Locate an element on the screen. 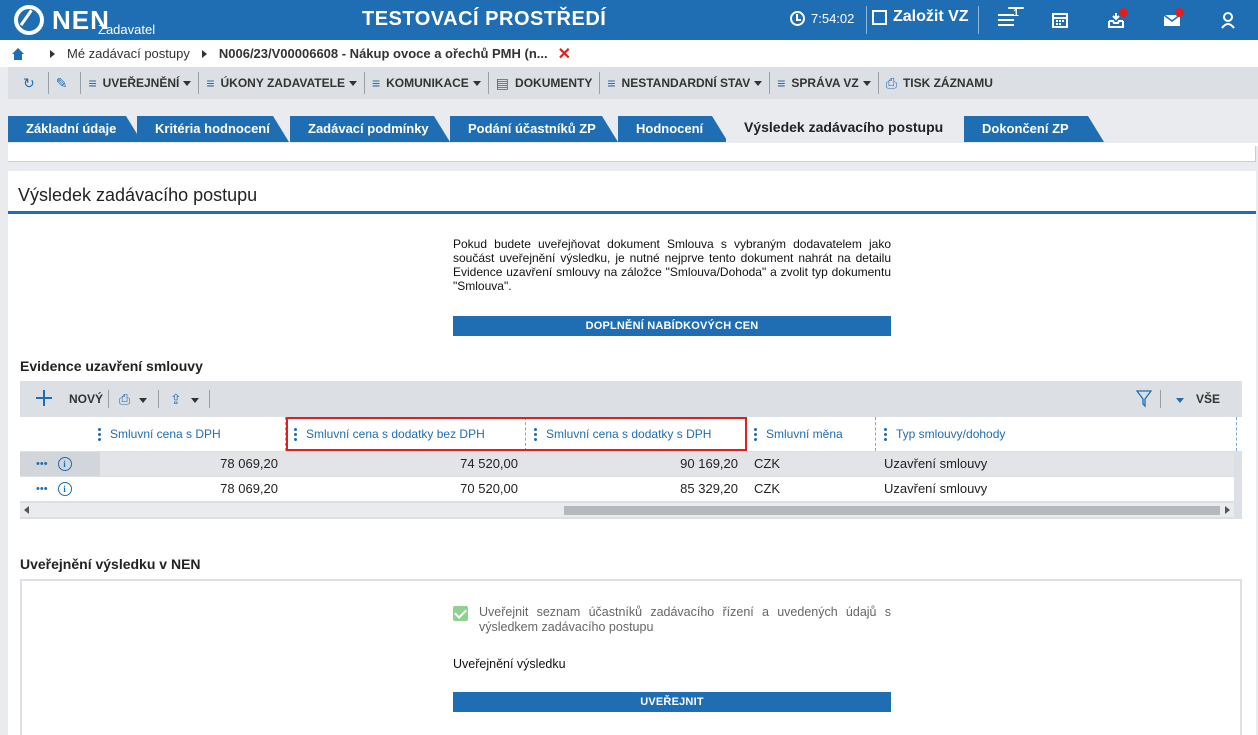 The height and width of the screenshot is (735, 1258). tab-zadavaci-podminky: Zadávací podmínky is located at coordinates (370, 129).